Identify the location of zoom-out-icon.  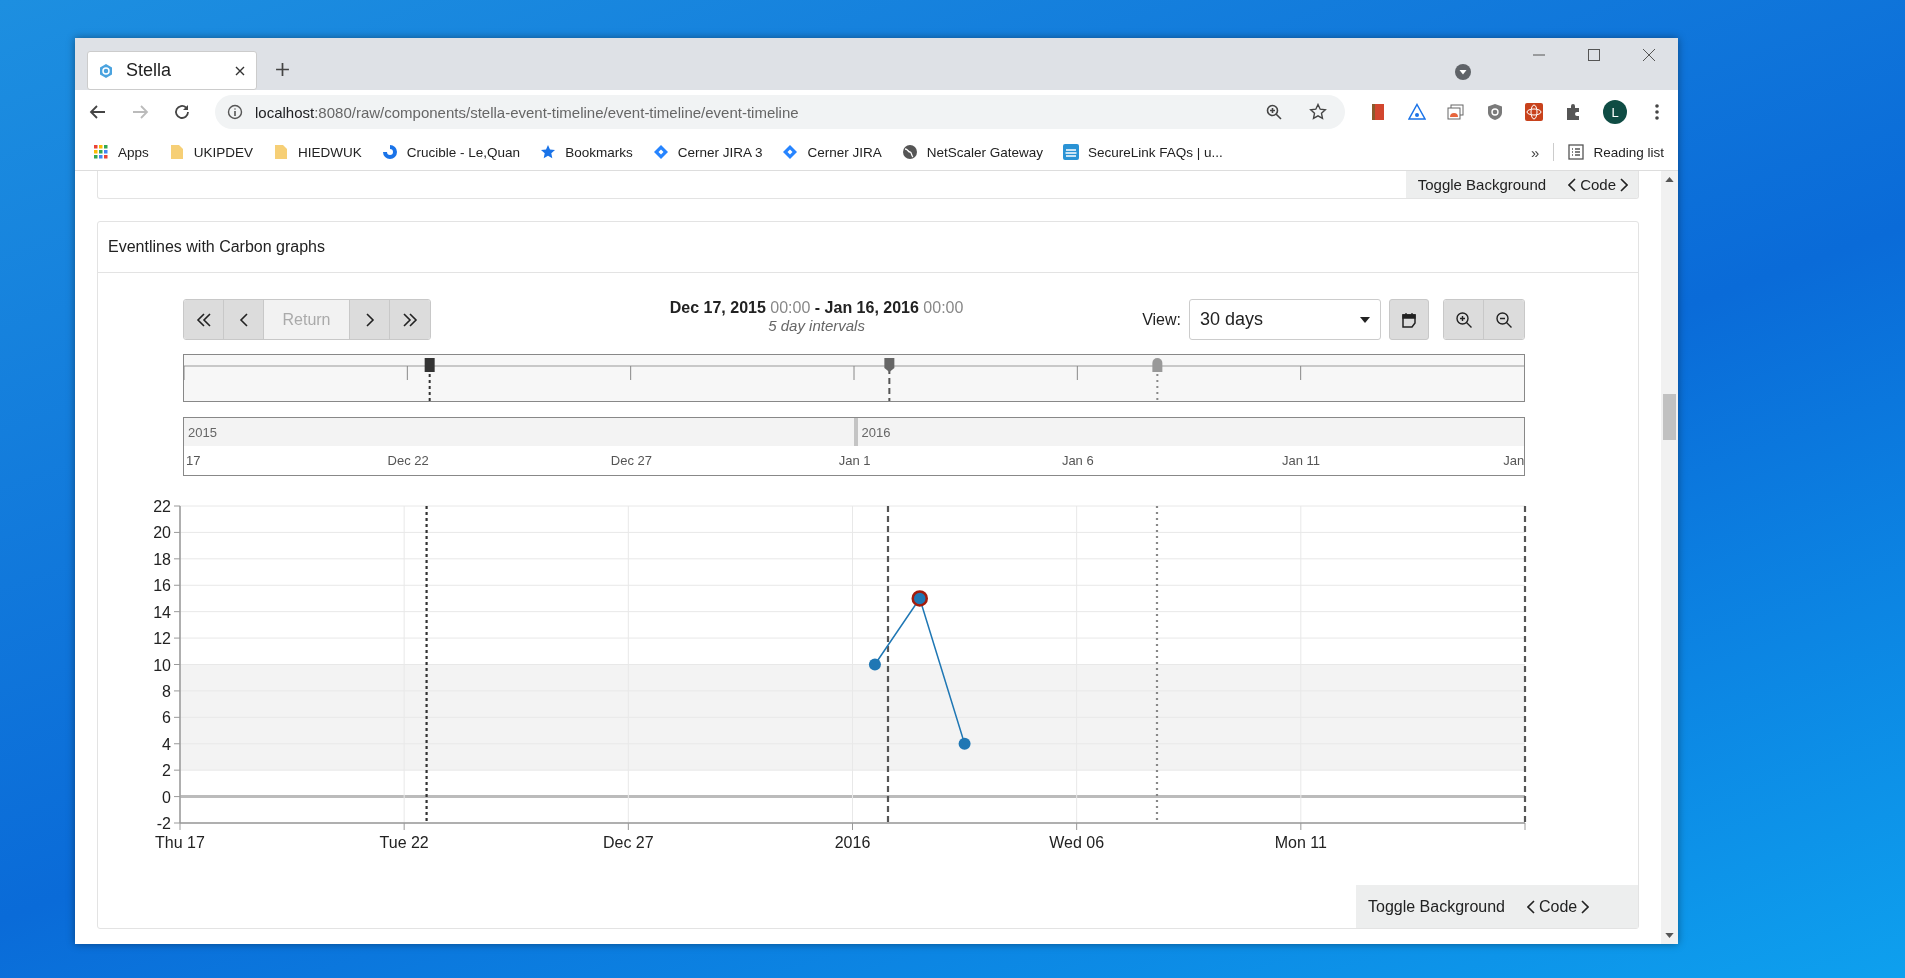
(1504, 319).